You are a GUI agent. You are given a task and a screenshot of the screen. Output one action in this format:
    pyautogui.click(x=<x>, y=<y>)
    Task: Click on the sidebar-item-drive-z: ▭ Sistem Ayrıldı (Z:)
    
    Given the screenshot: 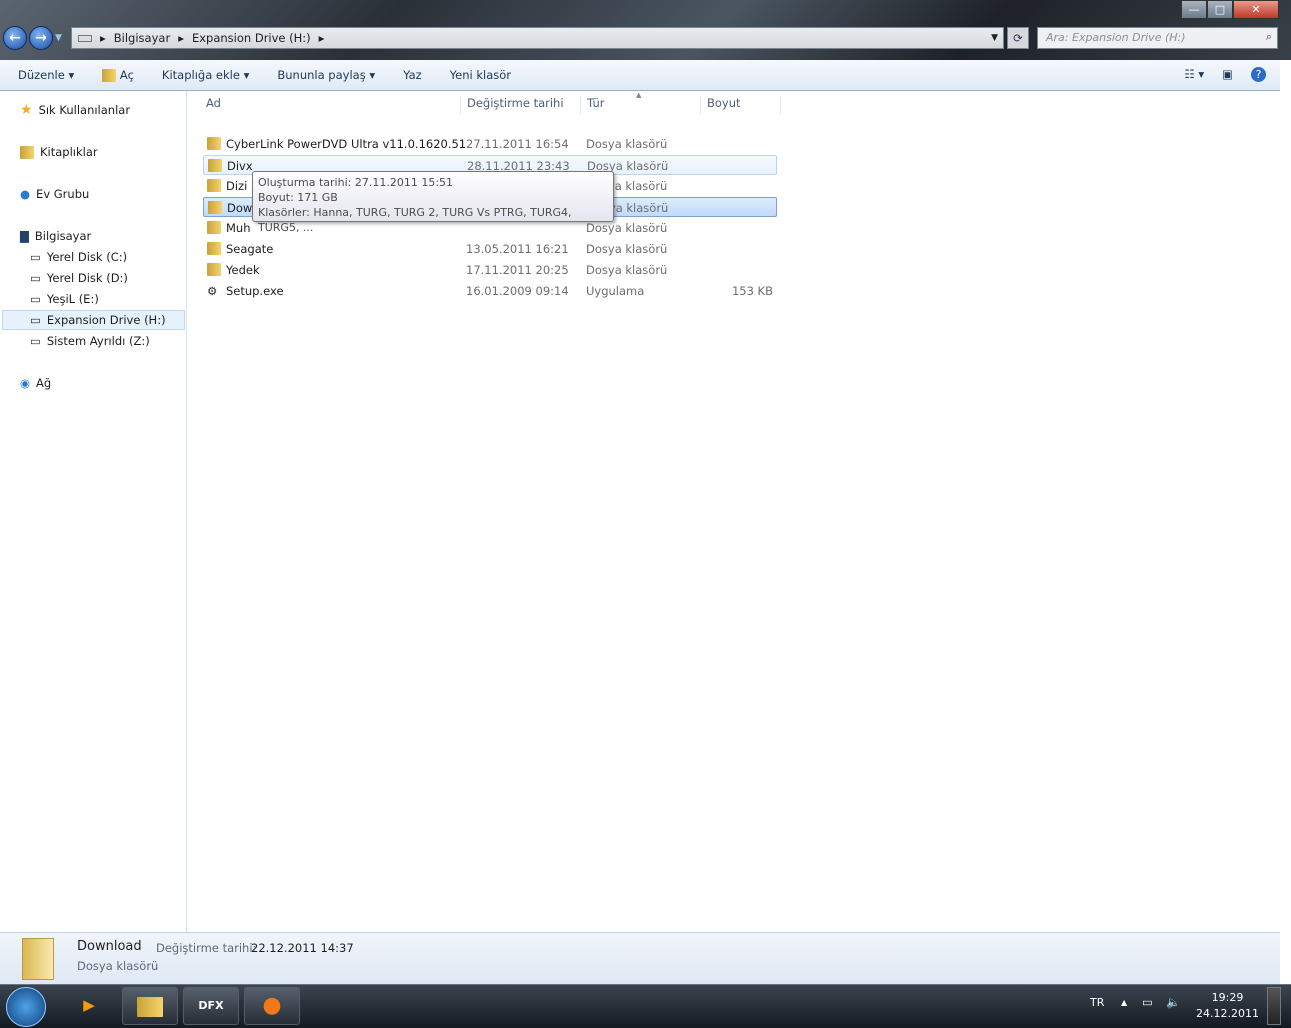 What is the action you would take?
    pyautogui.click(x=90, y=341)
    